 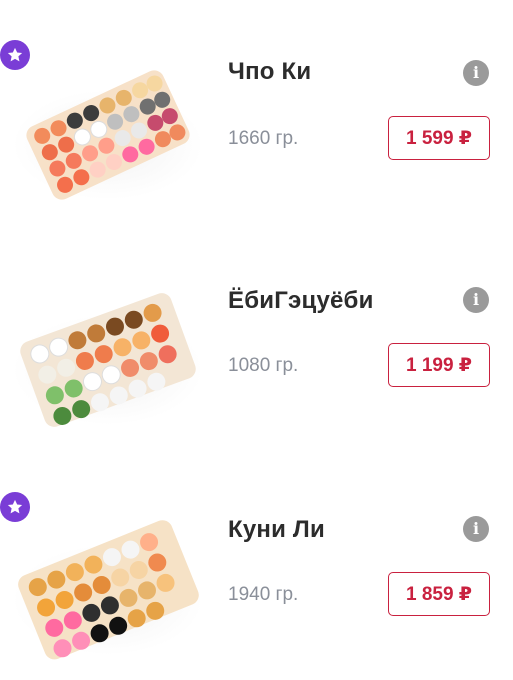 I want to click on product-weight: 1940 гр., so click(x=263, y=594).